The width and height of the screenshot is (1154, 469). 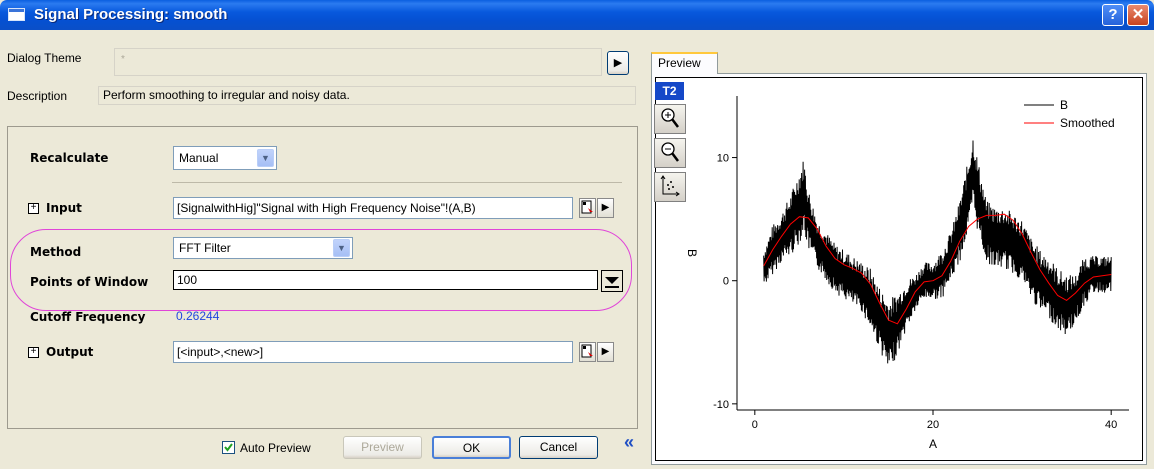 What do you see at coordinates (618, 63) in the screenshot?
I see `dialog-theme-menu-button: ▶` at bounding box center [618, 63].